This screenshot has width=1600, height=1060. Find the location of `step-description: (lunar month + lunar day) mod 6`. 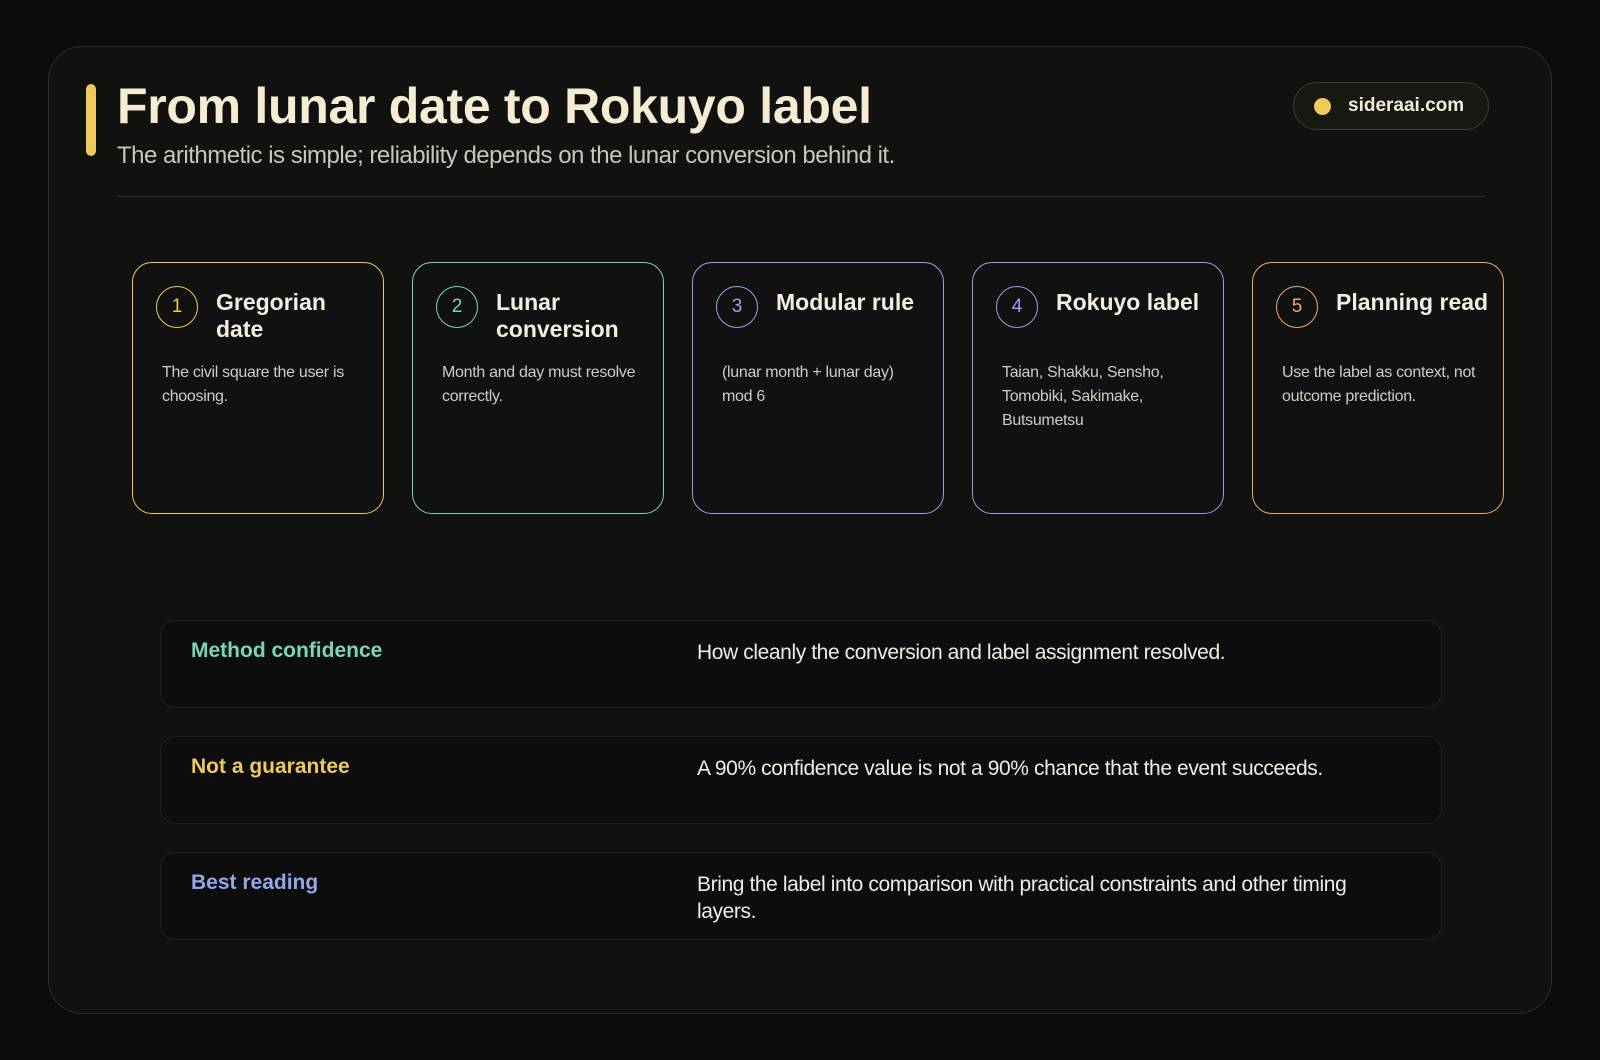

step-description: (lunar month + lunar day) mod 6 is located at coordinates (808, 384).